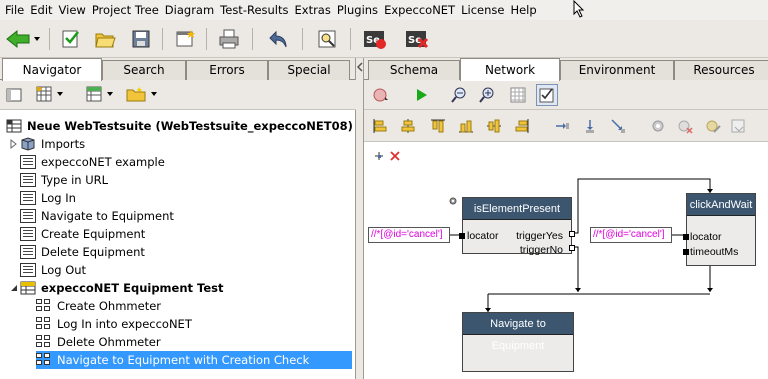  Describe the element at coordinates (126, 10) in the screenshot. I see `menu-project-tree: Project Tree` at that location.